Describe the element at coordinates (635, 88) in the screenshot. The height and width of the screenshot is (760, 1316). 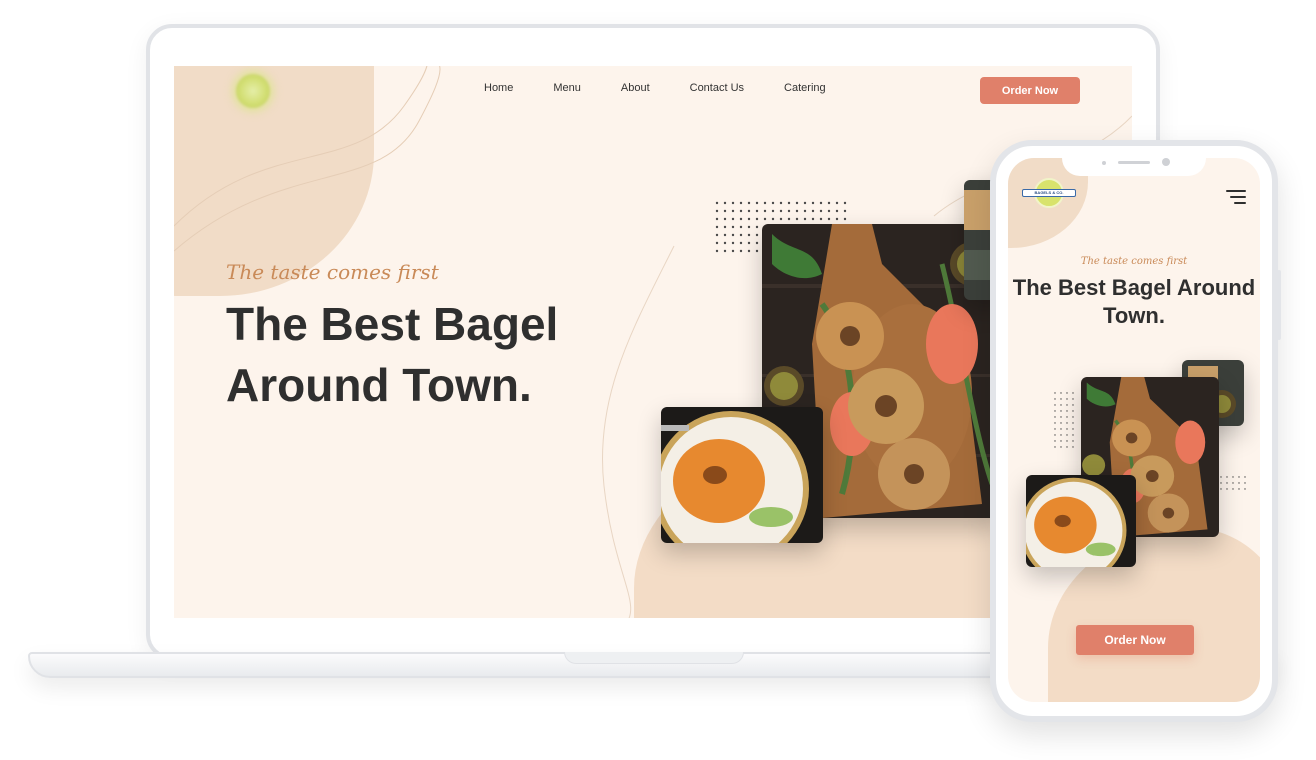
I see `nav-about: About` at that location.